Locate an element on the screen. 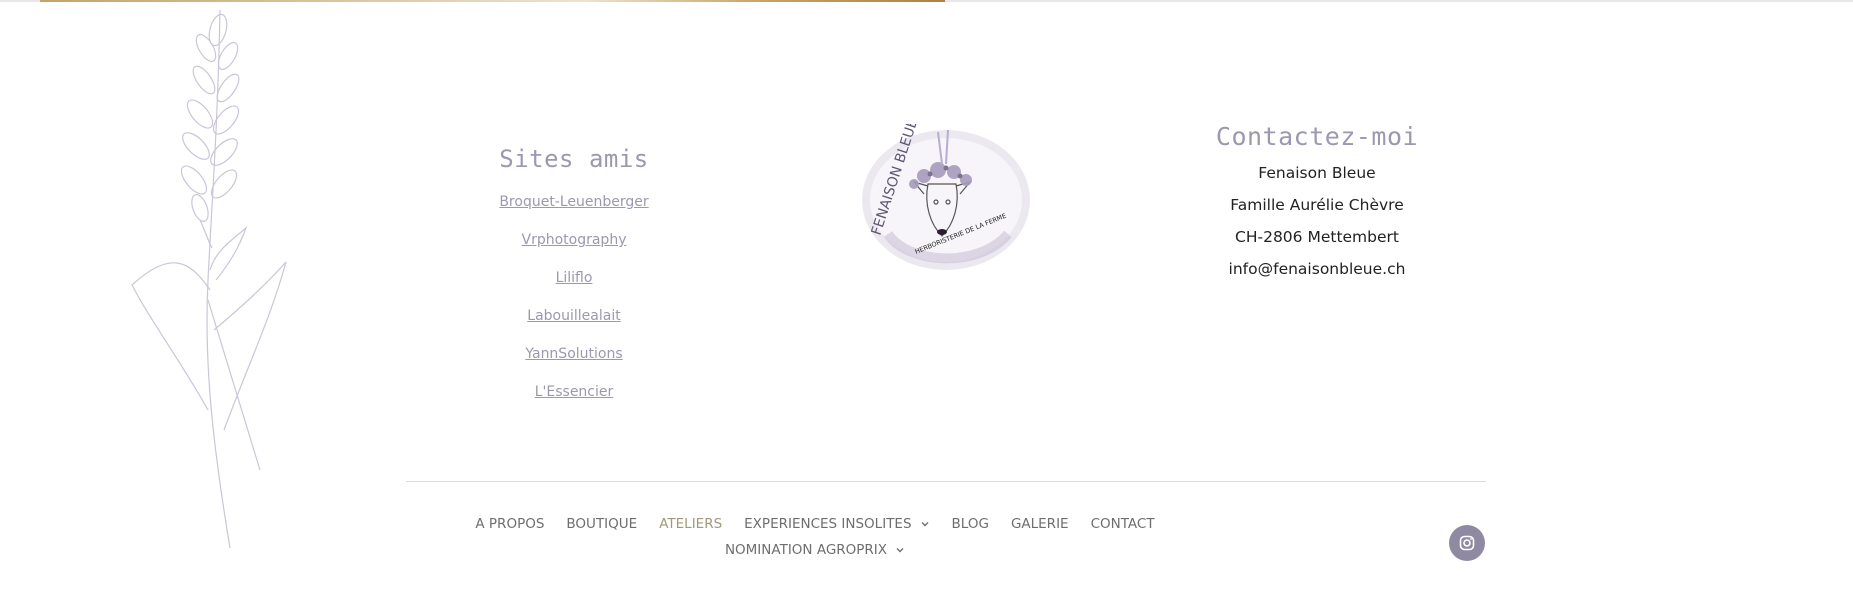  friends-title: Sites amis is located at coordinates (574, 159).